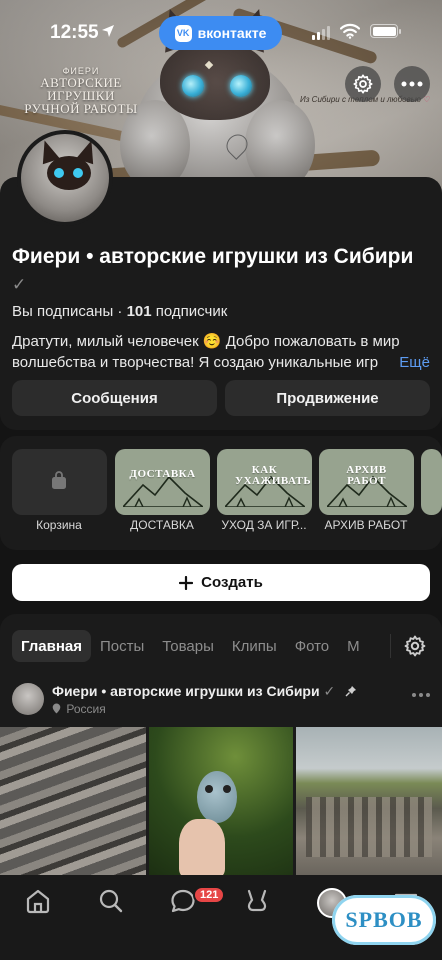  What do you see at coordinates (162, 525) in the screenshot?
I see `showcase-label-delivery: ДОСТАВКА` at bounding box center [162, 525].